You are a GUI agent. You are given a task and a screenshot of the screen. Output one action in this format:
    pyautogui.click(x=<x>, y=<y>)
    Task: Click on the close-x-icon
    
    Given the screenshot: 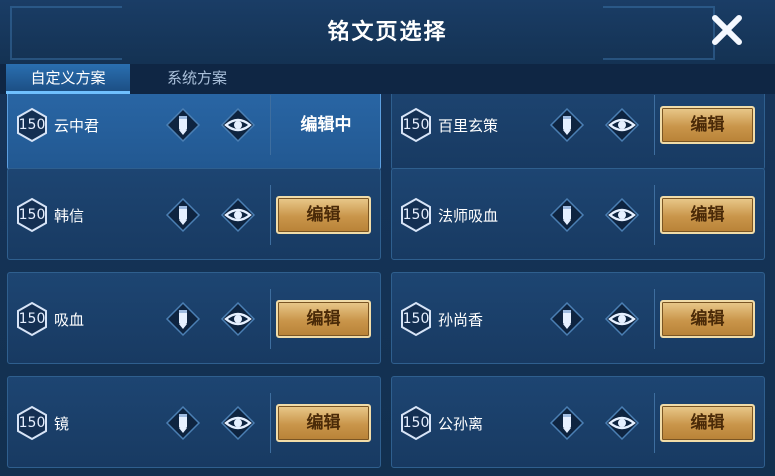 What is the action you would take?
    pyautogui.click(x=727, y=30)
    